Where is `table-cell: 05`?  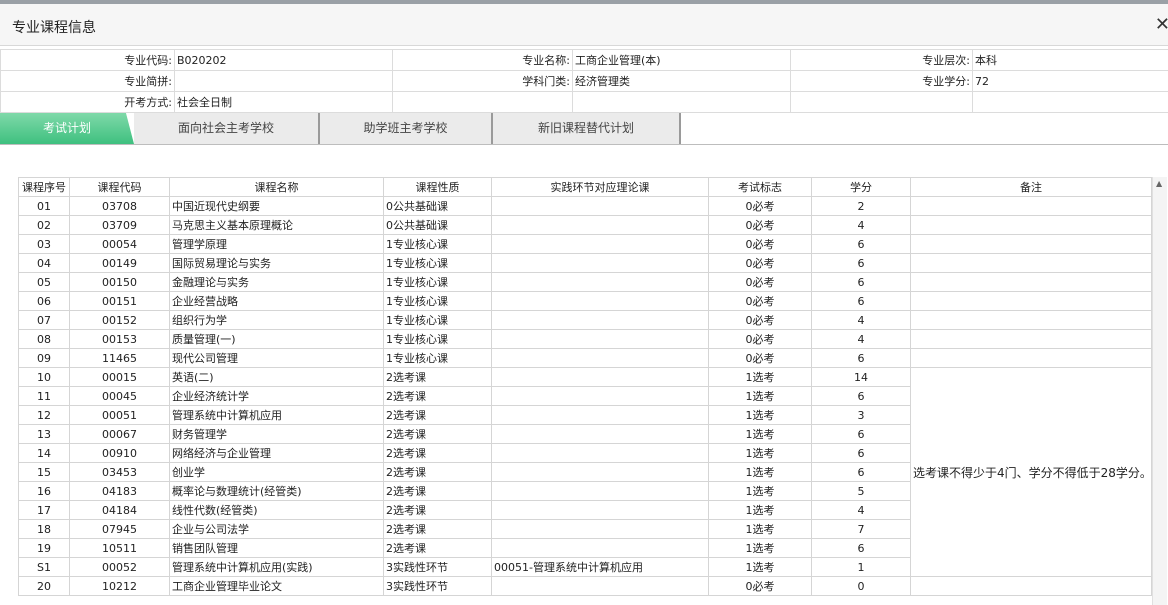
table-cell: 05 is located at coordinates (44, 282).